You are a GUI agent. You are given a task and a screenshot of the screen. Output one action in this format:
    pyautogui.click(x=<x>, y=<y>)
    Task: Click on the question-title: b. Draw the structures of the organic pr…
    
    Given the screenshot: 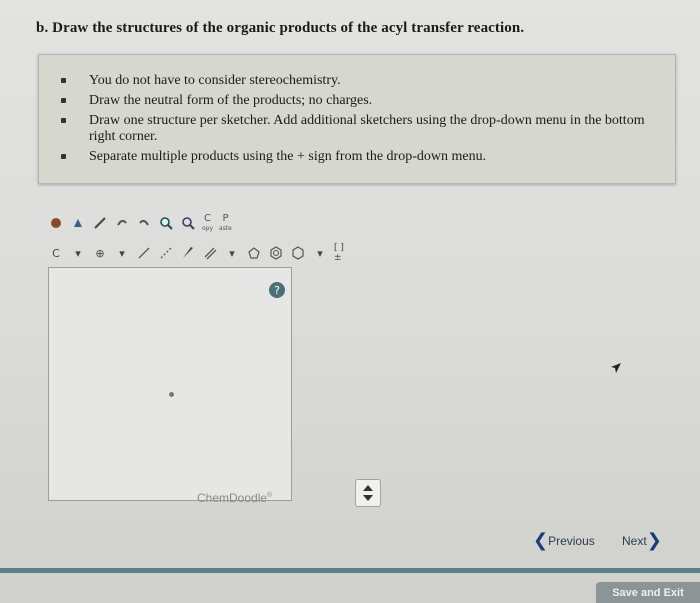 What is the action you would take?
    pyautogui.click(x=280, y=28)
    